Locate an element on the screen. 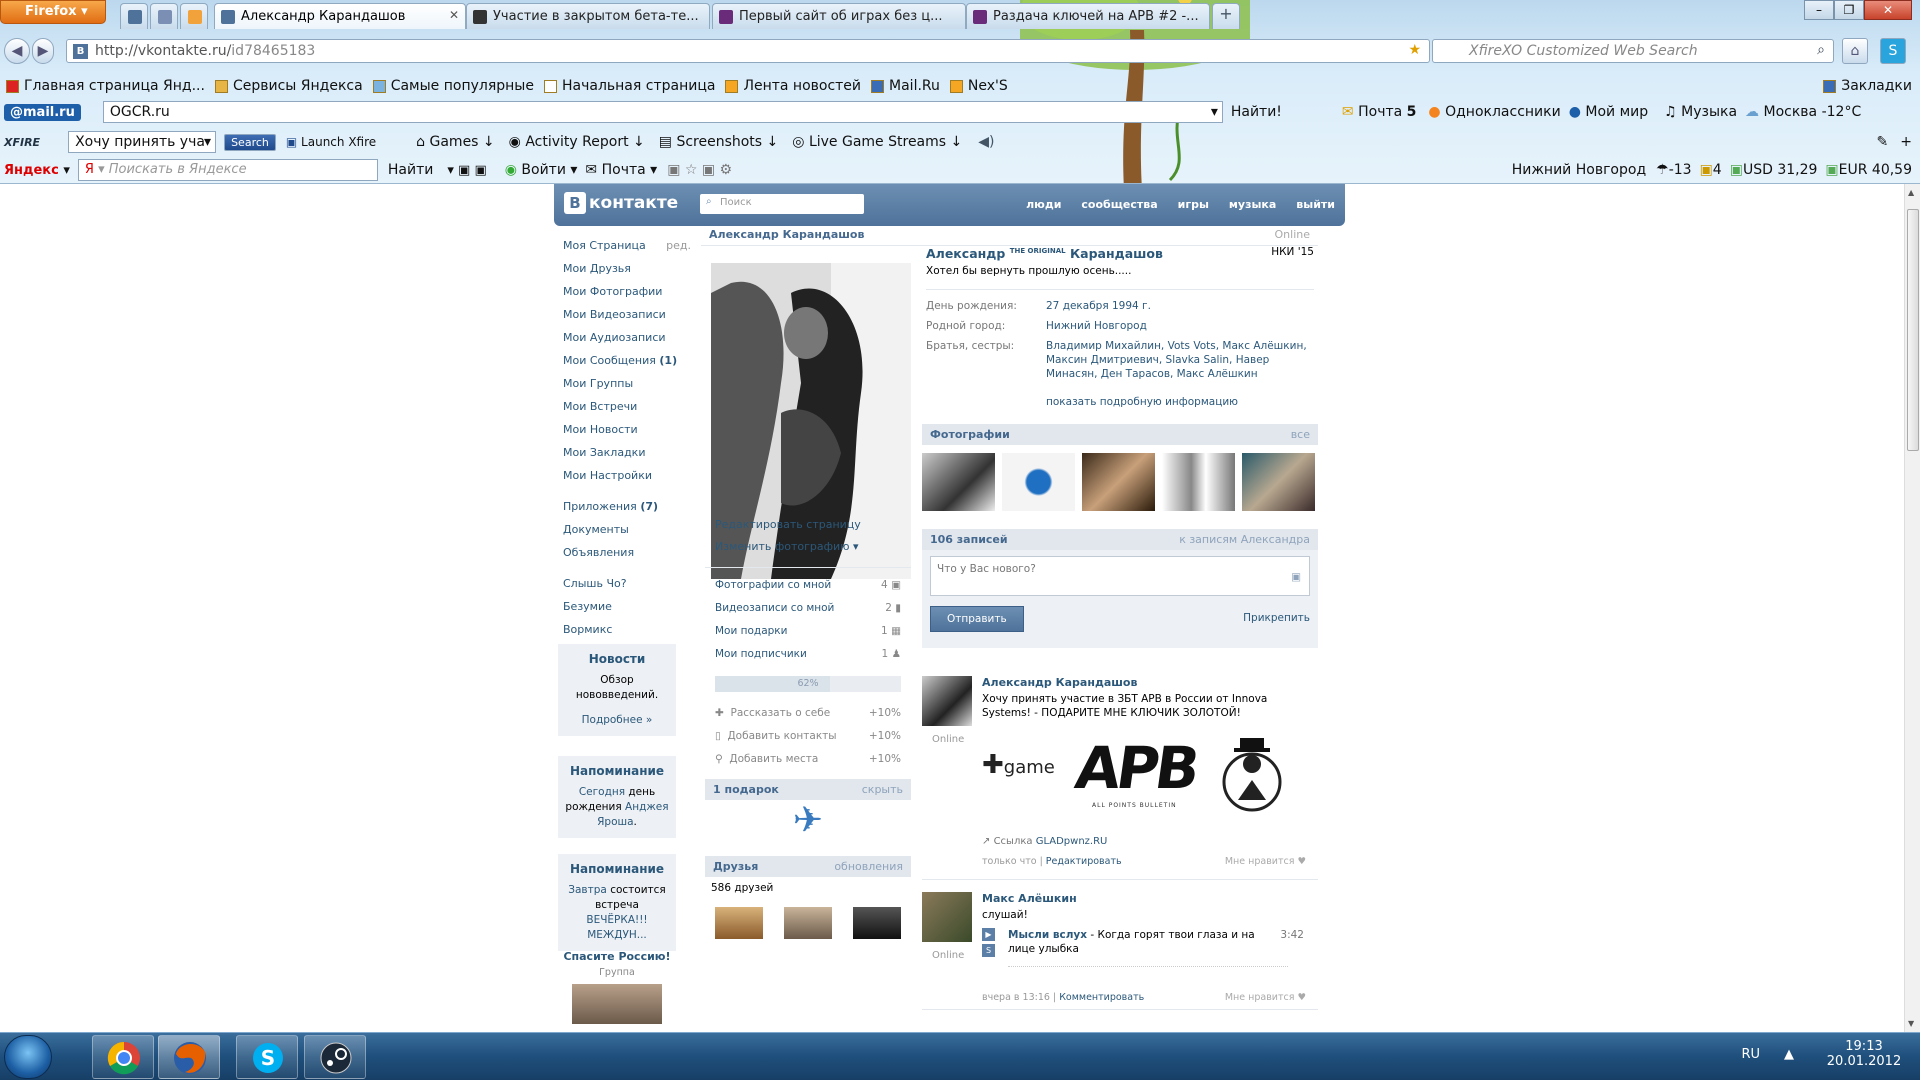  close-tab-icon: ✕ is located at coordinates (454, 15).